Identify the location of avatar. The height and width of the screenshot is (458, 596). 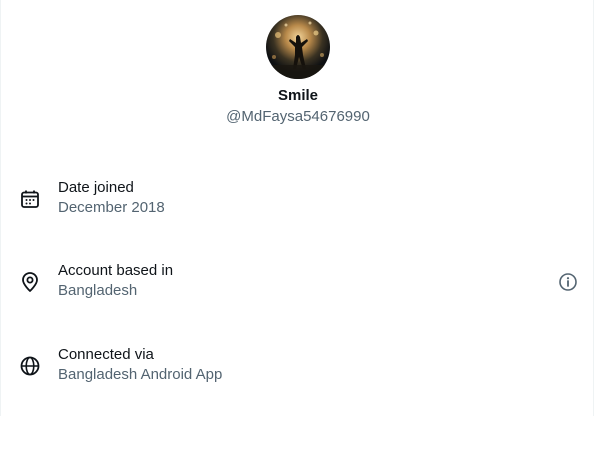
(298, 47).